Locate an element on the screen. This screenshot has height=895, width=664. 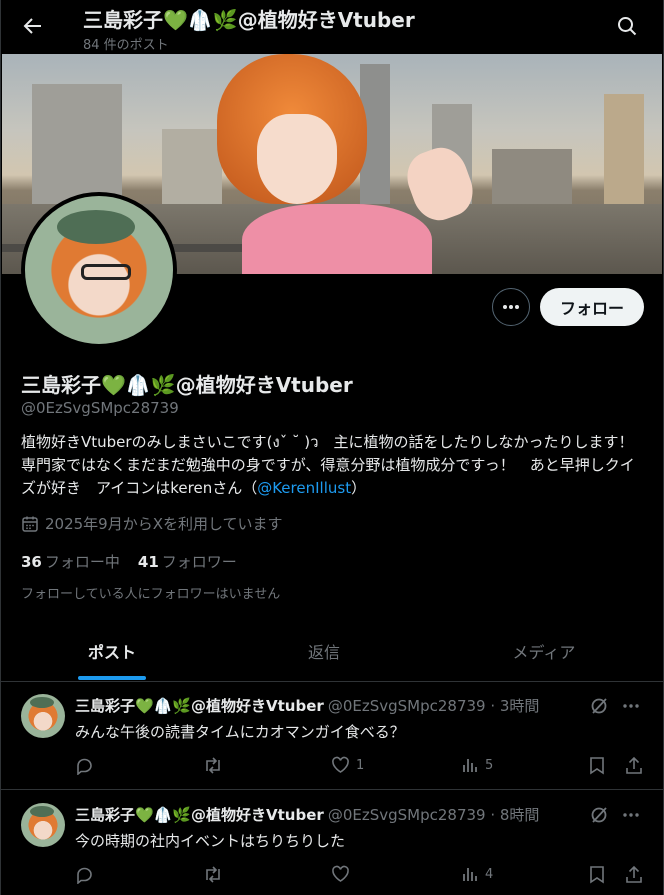
back-button is located at coordinates (33, 26).